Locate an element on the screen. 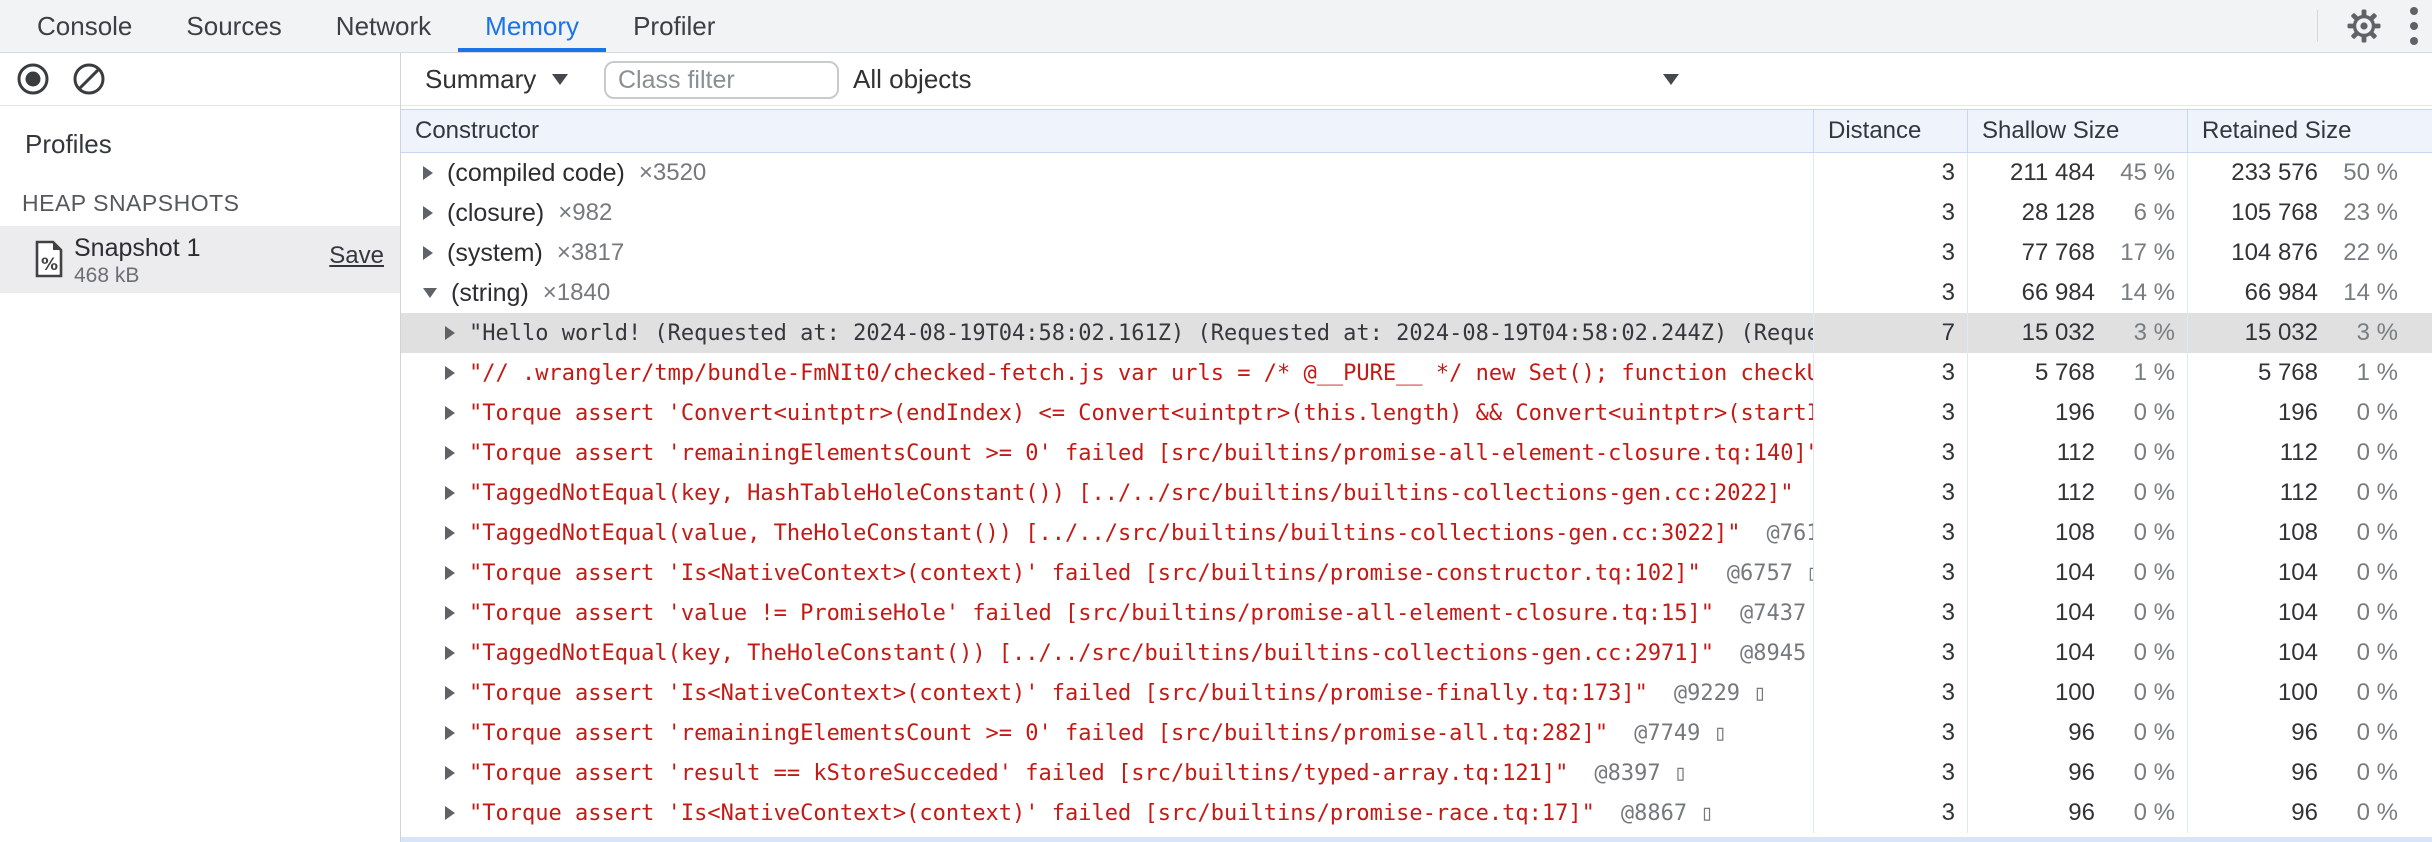 Image resolution: width=2432 pixels, height=842 pixels. kebab-menu-icon is located at coordinates (2414, 26).